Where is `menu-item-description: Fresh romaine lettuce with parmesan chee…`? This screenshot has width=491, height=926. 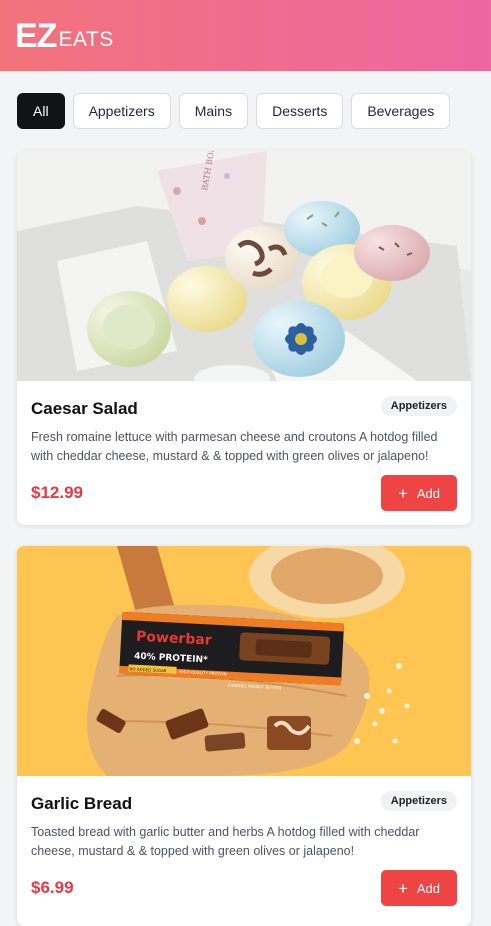 menu-item-description: Fresh romaine lettuce with parmesan chee… is located at coordinates (234, 446).